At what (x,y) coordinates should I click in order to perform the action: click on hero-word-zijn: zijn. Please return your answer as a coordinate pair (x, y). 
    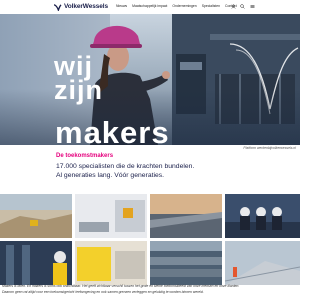
    Looking at the image, I should click on (78, 90).